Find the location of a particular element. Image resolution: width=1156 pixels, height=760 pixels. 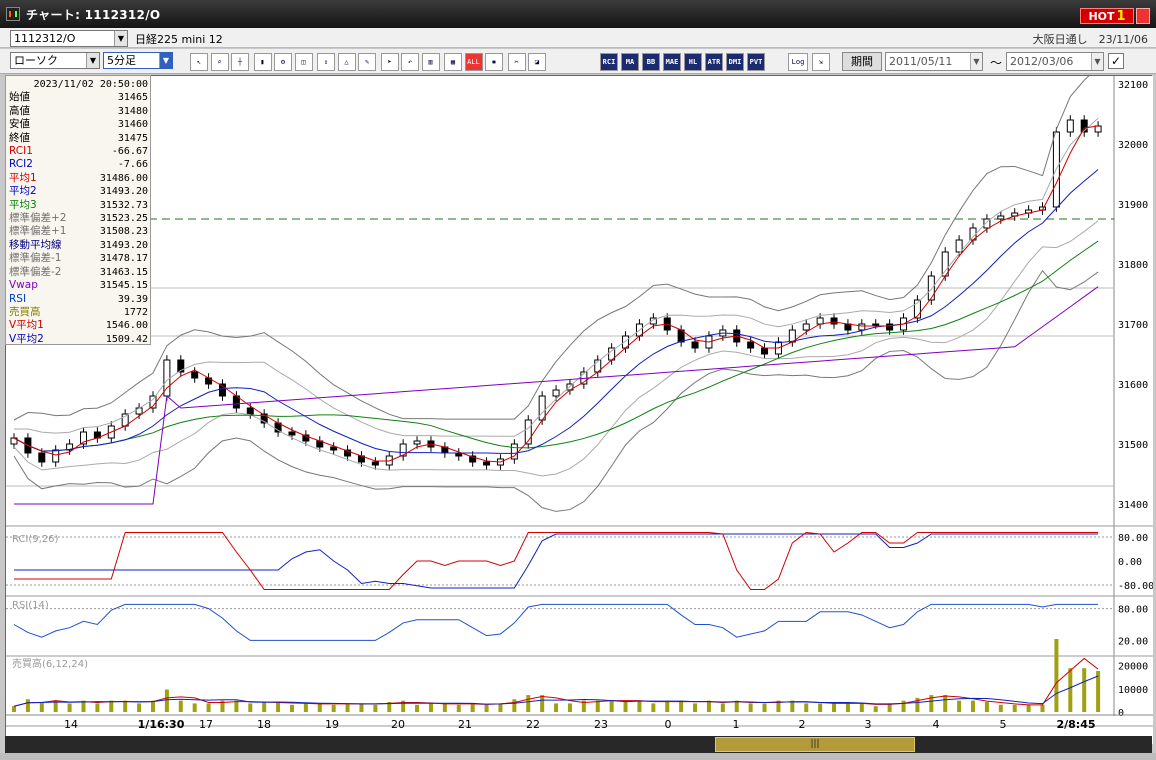

indicator-button-atr: ATR is located at coordinates (714, 62).